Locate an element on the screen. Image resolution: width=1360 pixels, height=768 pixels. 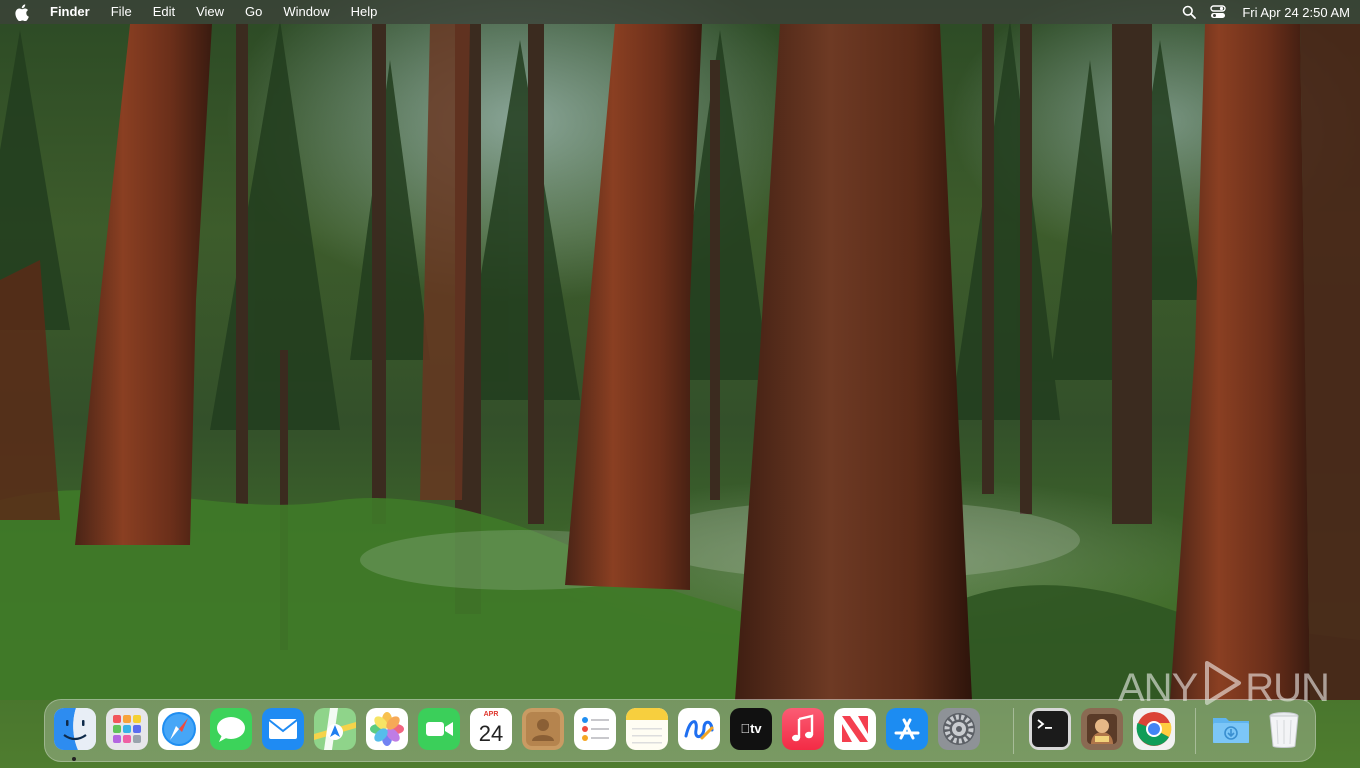
maps-icon is located at coordinates (335, 729).